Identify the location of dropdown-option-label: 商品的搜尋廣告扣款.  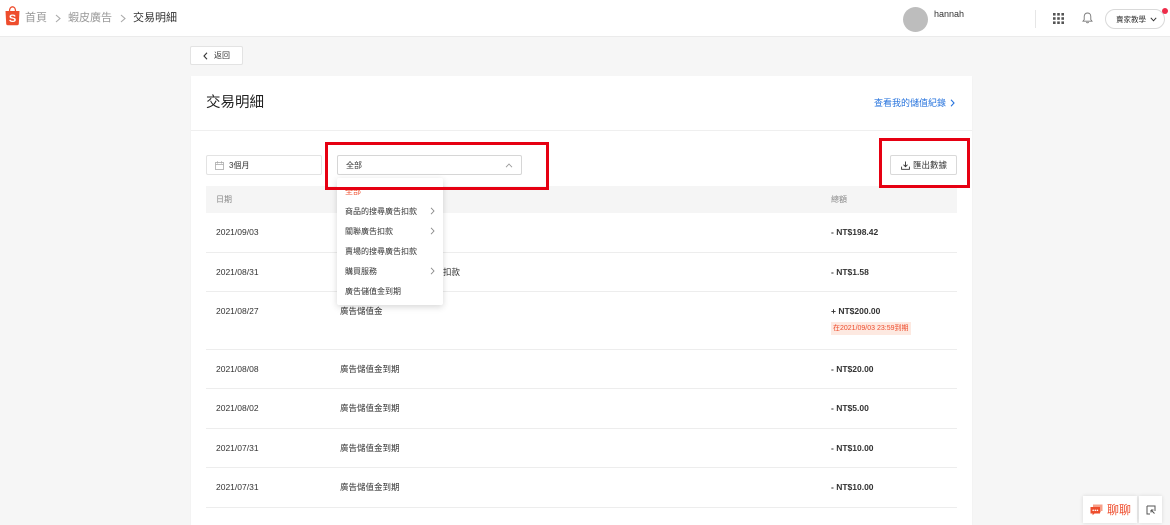
(381, 211).